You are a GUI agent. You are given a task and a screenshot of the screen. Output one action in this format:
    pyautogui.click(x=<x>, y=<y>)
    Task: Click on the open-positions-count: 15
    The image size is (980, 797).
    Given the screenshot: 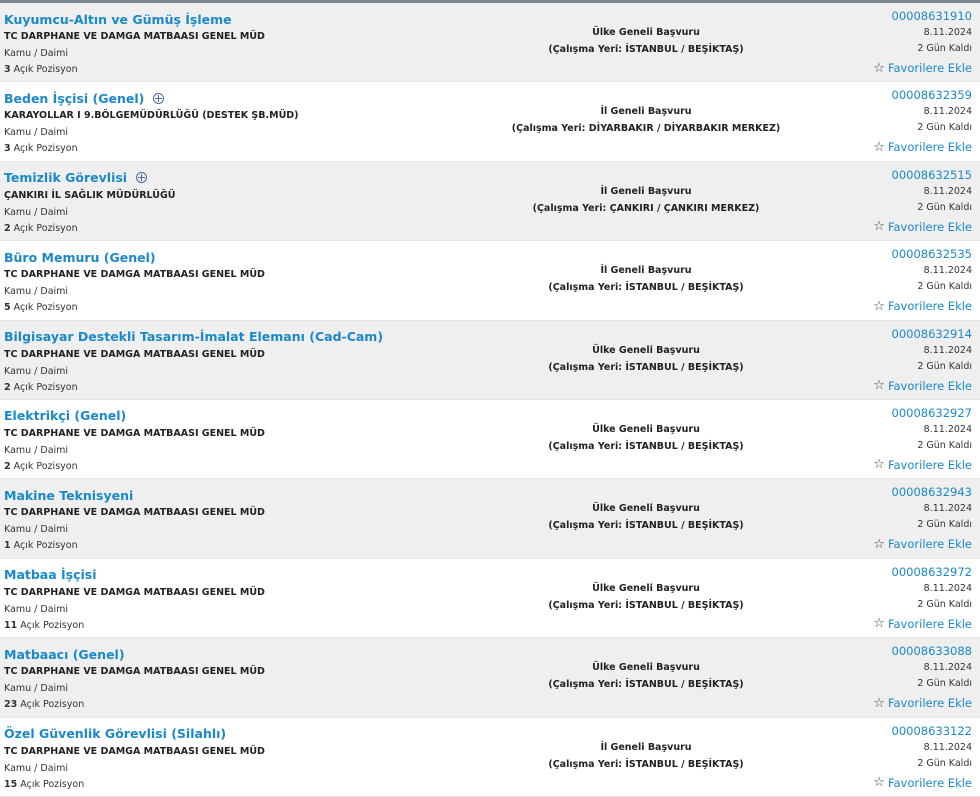 What is the action you would take?
    pyautogui.click(x=11, y=784)
    